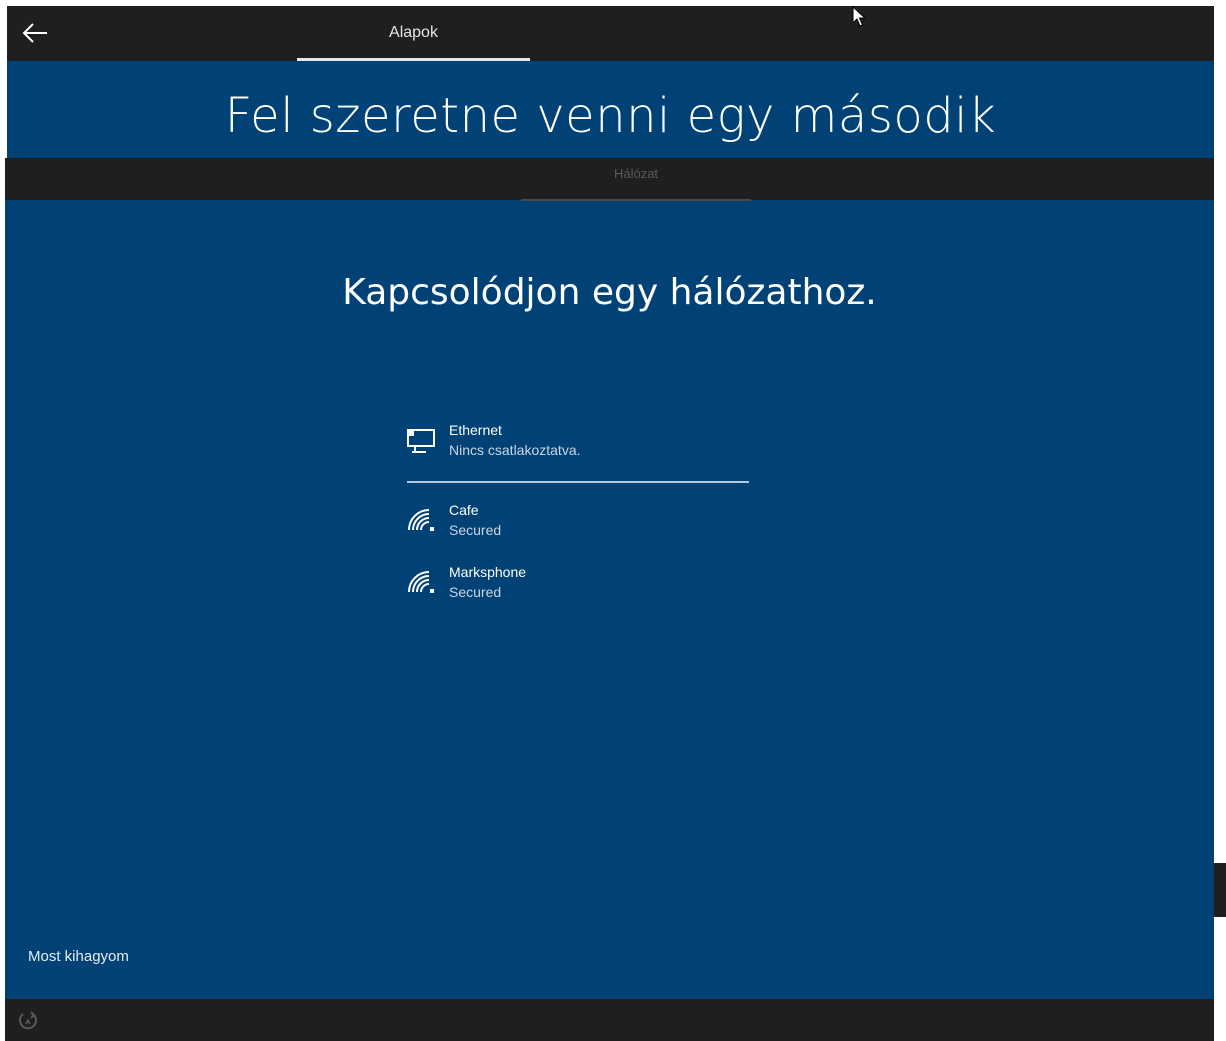  I want to click on network-item-ethernet: Ethernet Nincs csatlakoztatva., so click(577, 444).